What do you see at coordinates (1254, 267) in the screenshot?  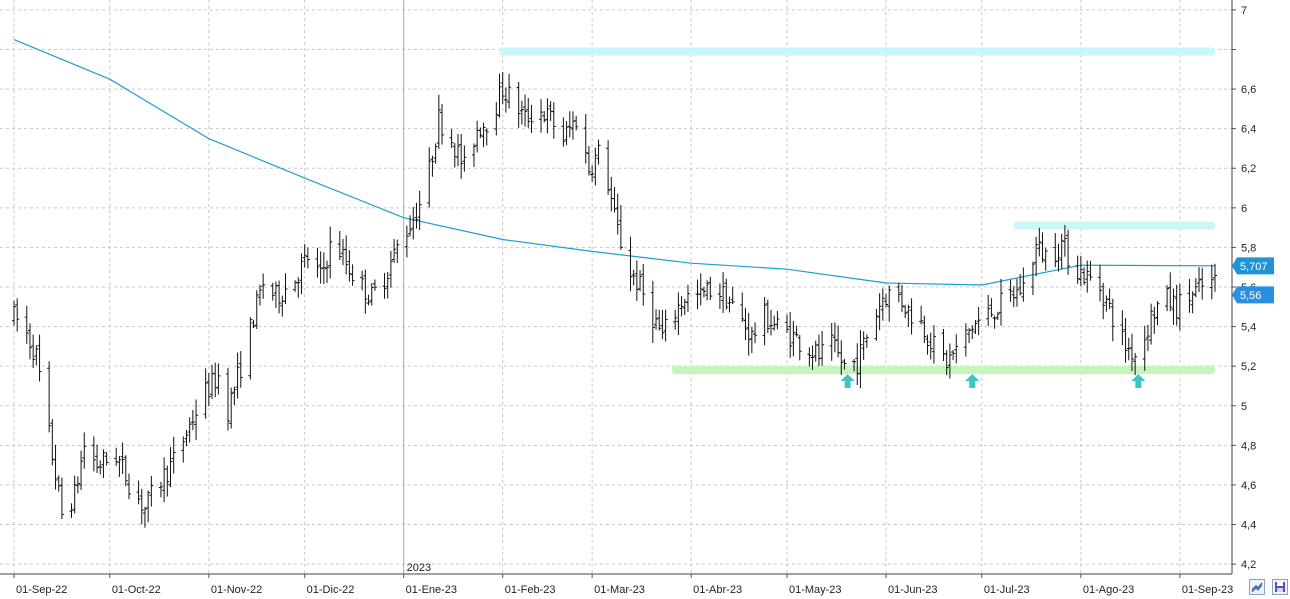 I see `badge-value: 5,707` at bounding box center [1254, 267].